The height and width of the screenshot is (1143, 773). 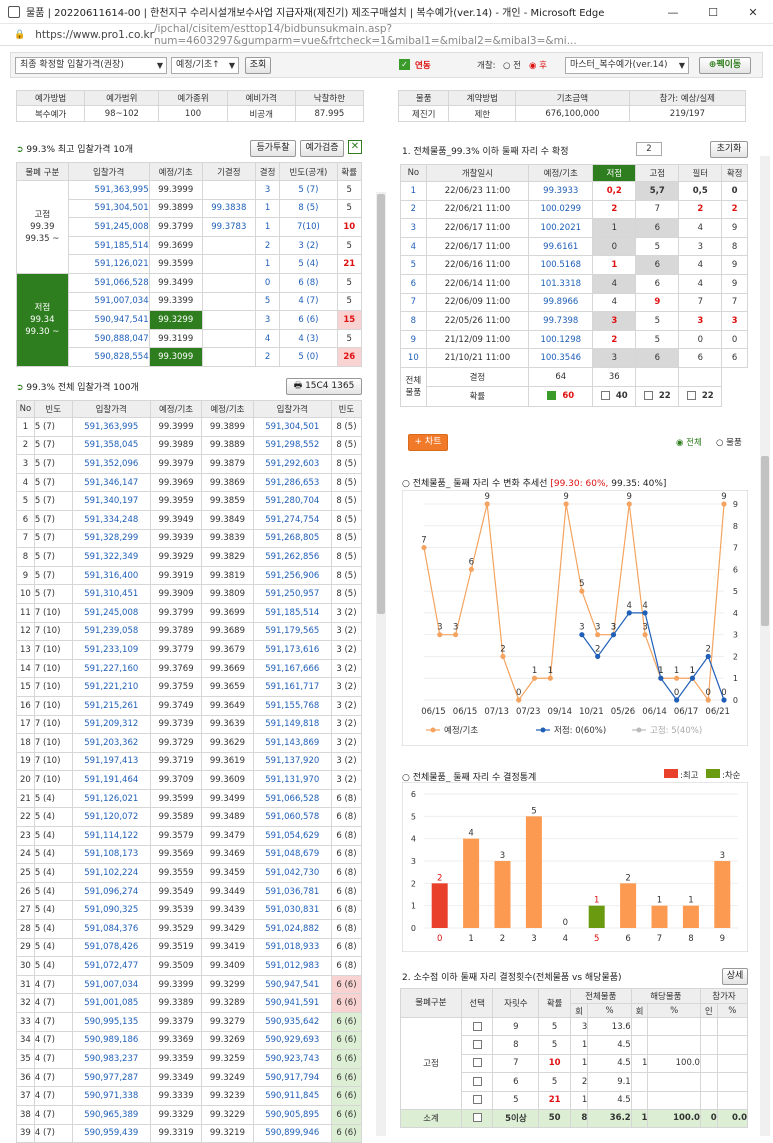 What do you see at coordinates (561, 396) in the screenshot?
I see `prob-cell: 60` at bounding box center [561, 396].